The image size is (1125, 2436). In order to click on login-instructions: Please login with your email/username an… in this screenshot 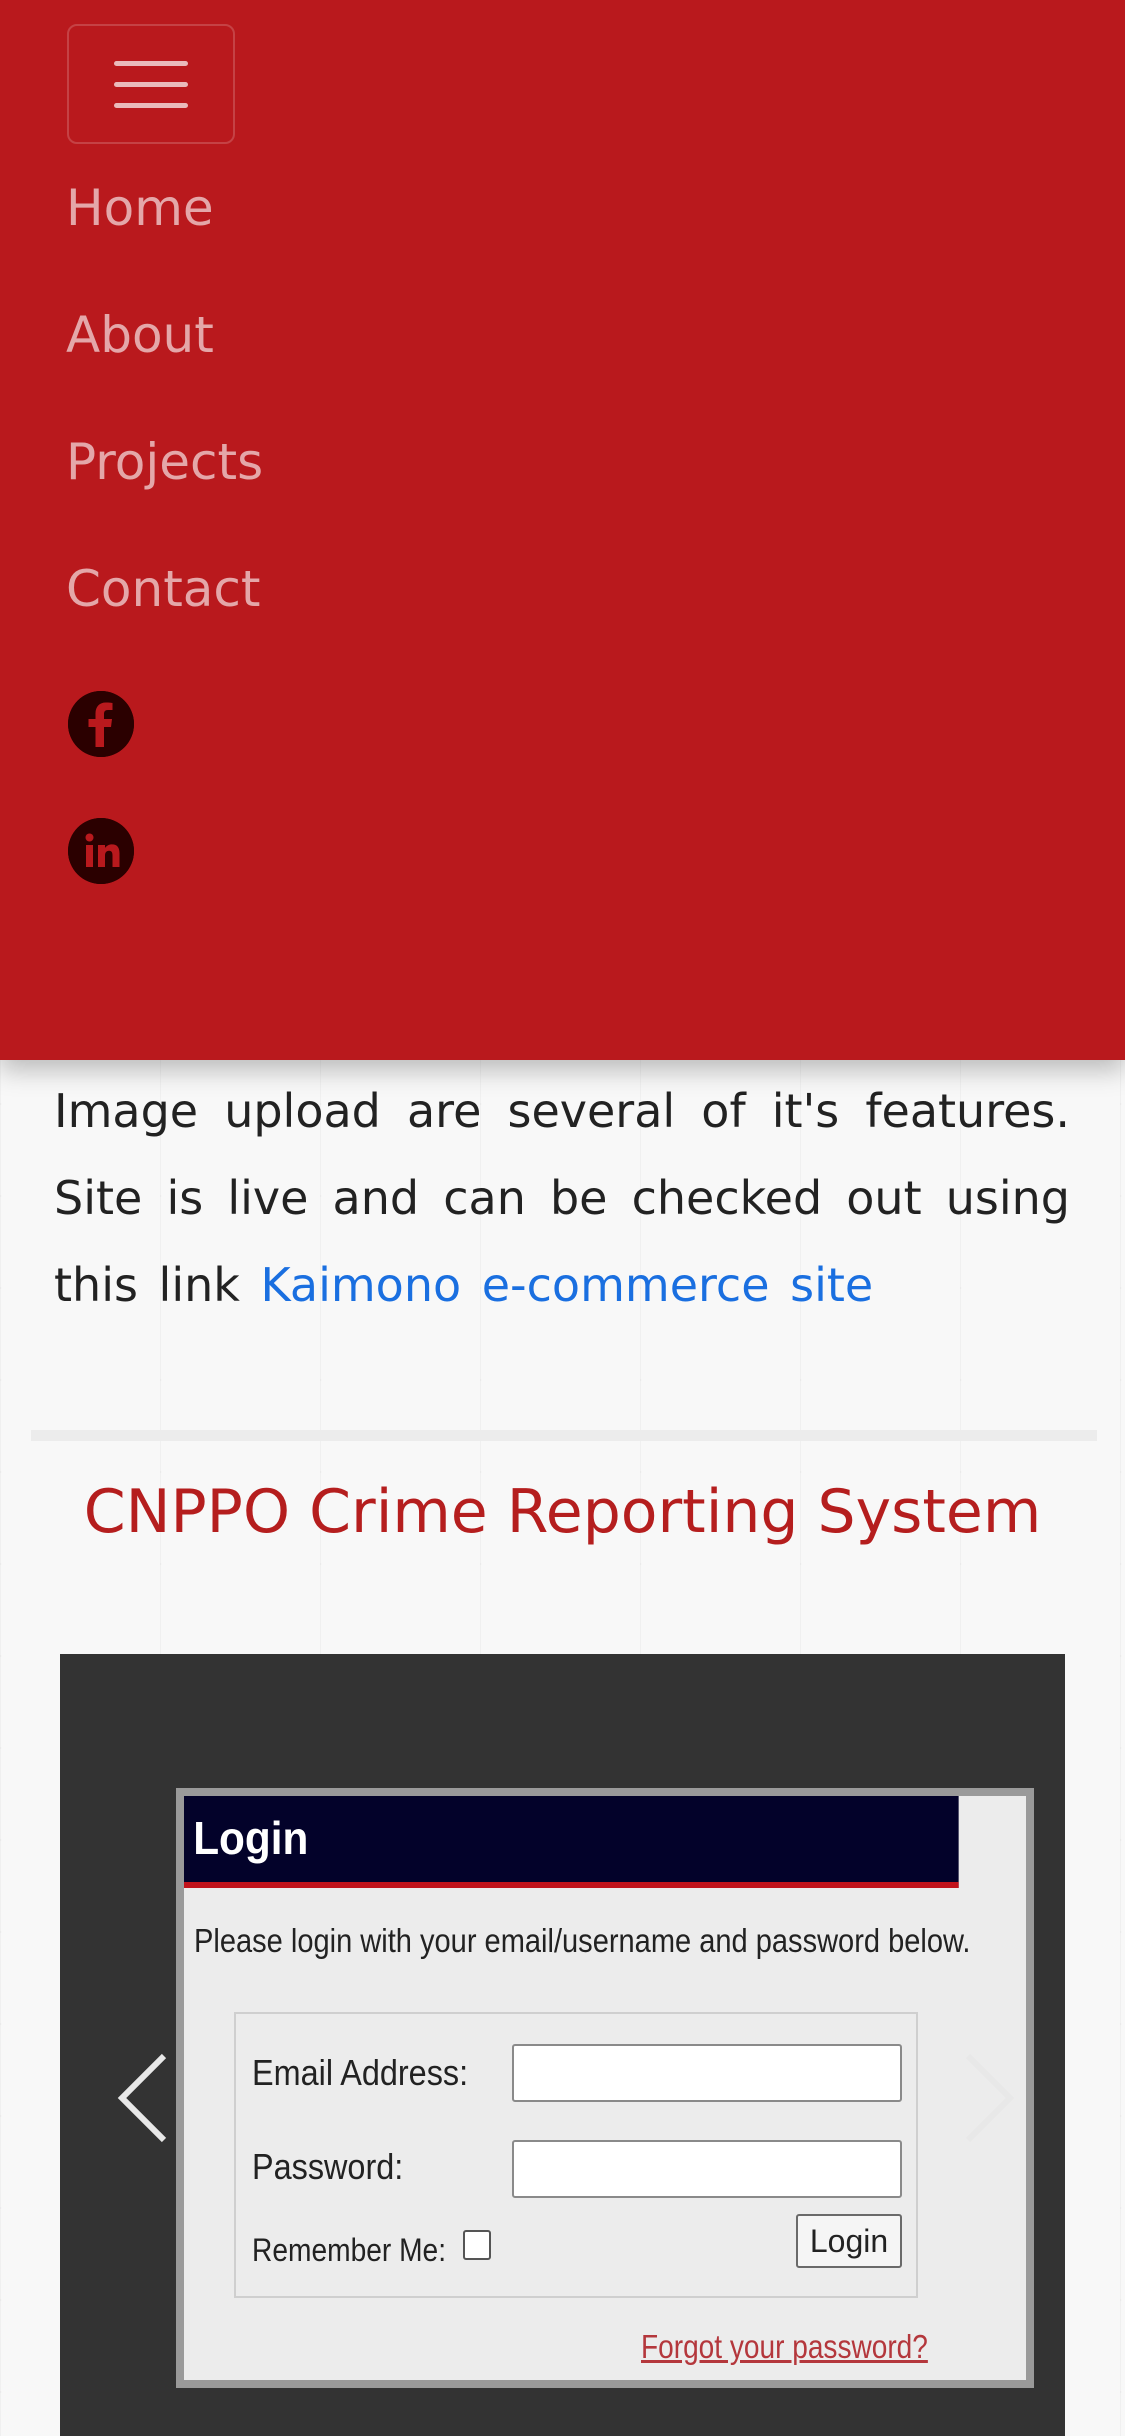, I will do `click(582, 1940)`.